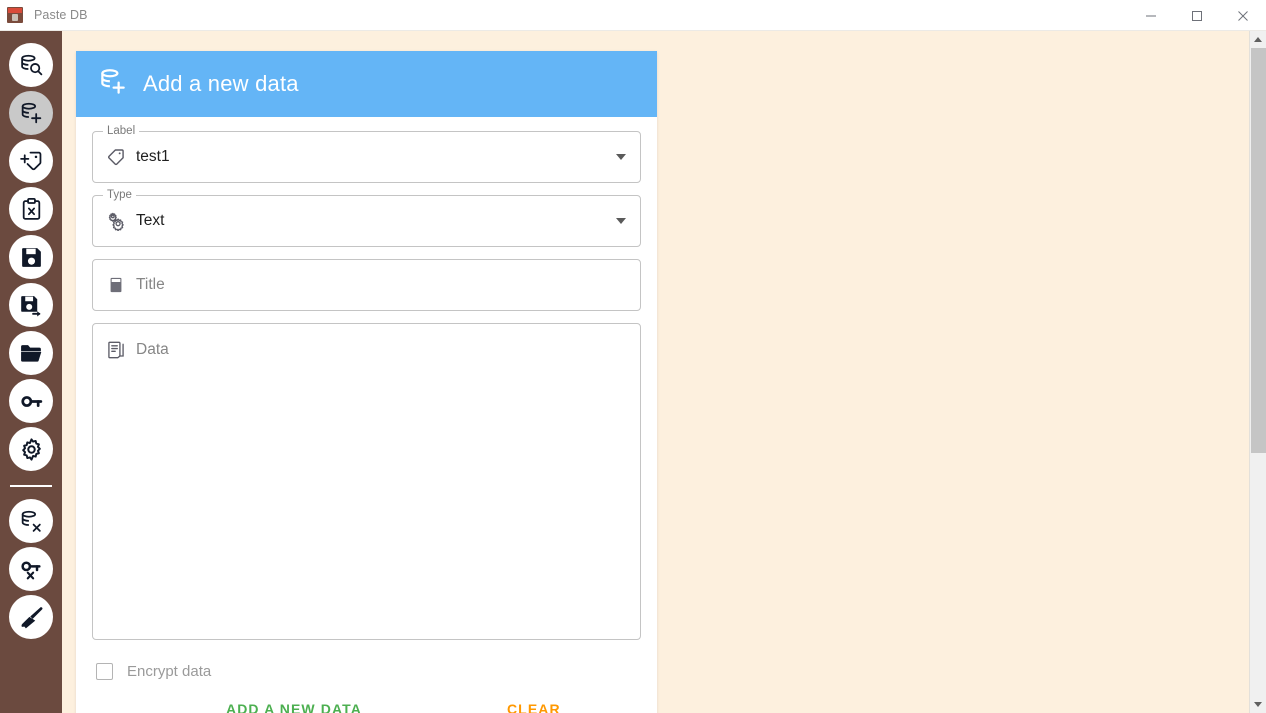  I want to click on sidebar-item-delete-key, so click(31, 569).